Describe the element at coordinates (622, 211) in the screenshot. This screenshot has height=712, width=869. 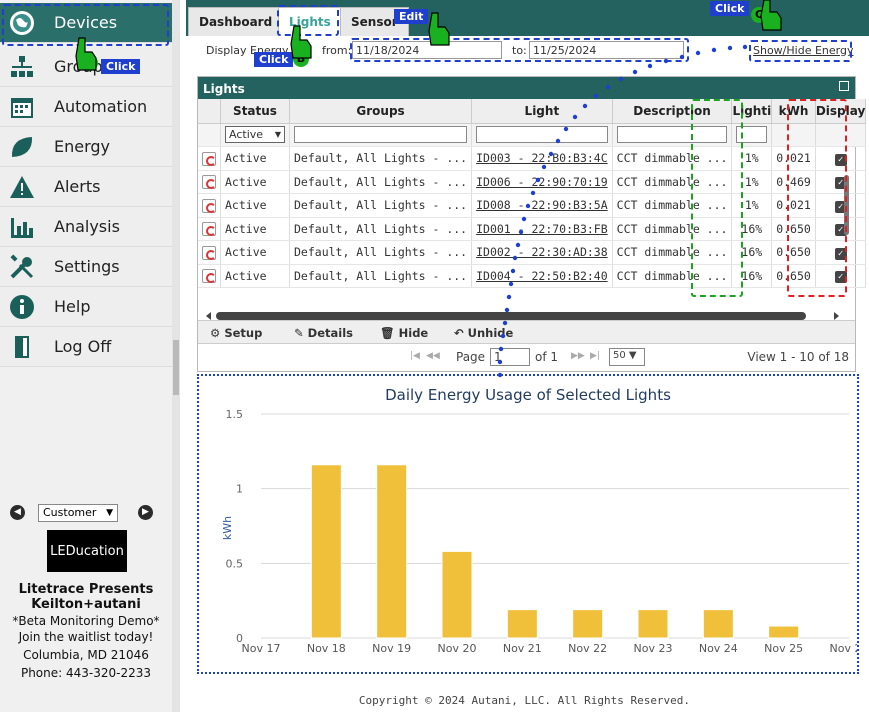
I see `annotation-dotted-path` at that location.